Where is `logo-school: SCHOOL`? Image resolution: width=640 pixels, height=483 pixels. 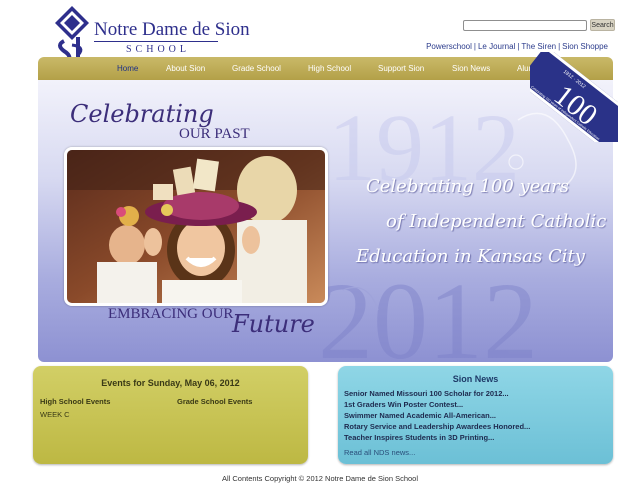 logo-school: SCHOOL is located at coordinates (158, 49).